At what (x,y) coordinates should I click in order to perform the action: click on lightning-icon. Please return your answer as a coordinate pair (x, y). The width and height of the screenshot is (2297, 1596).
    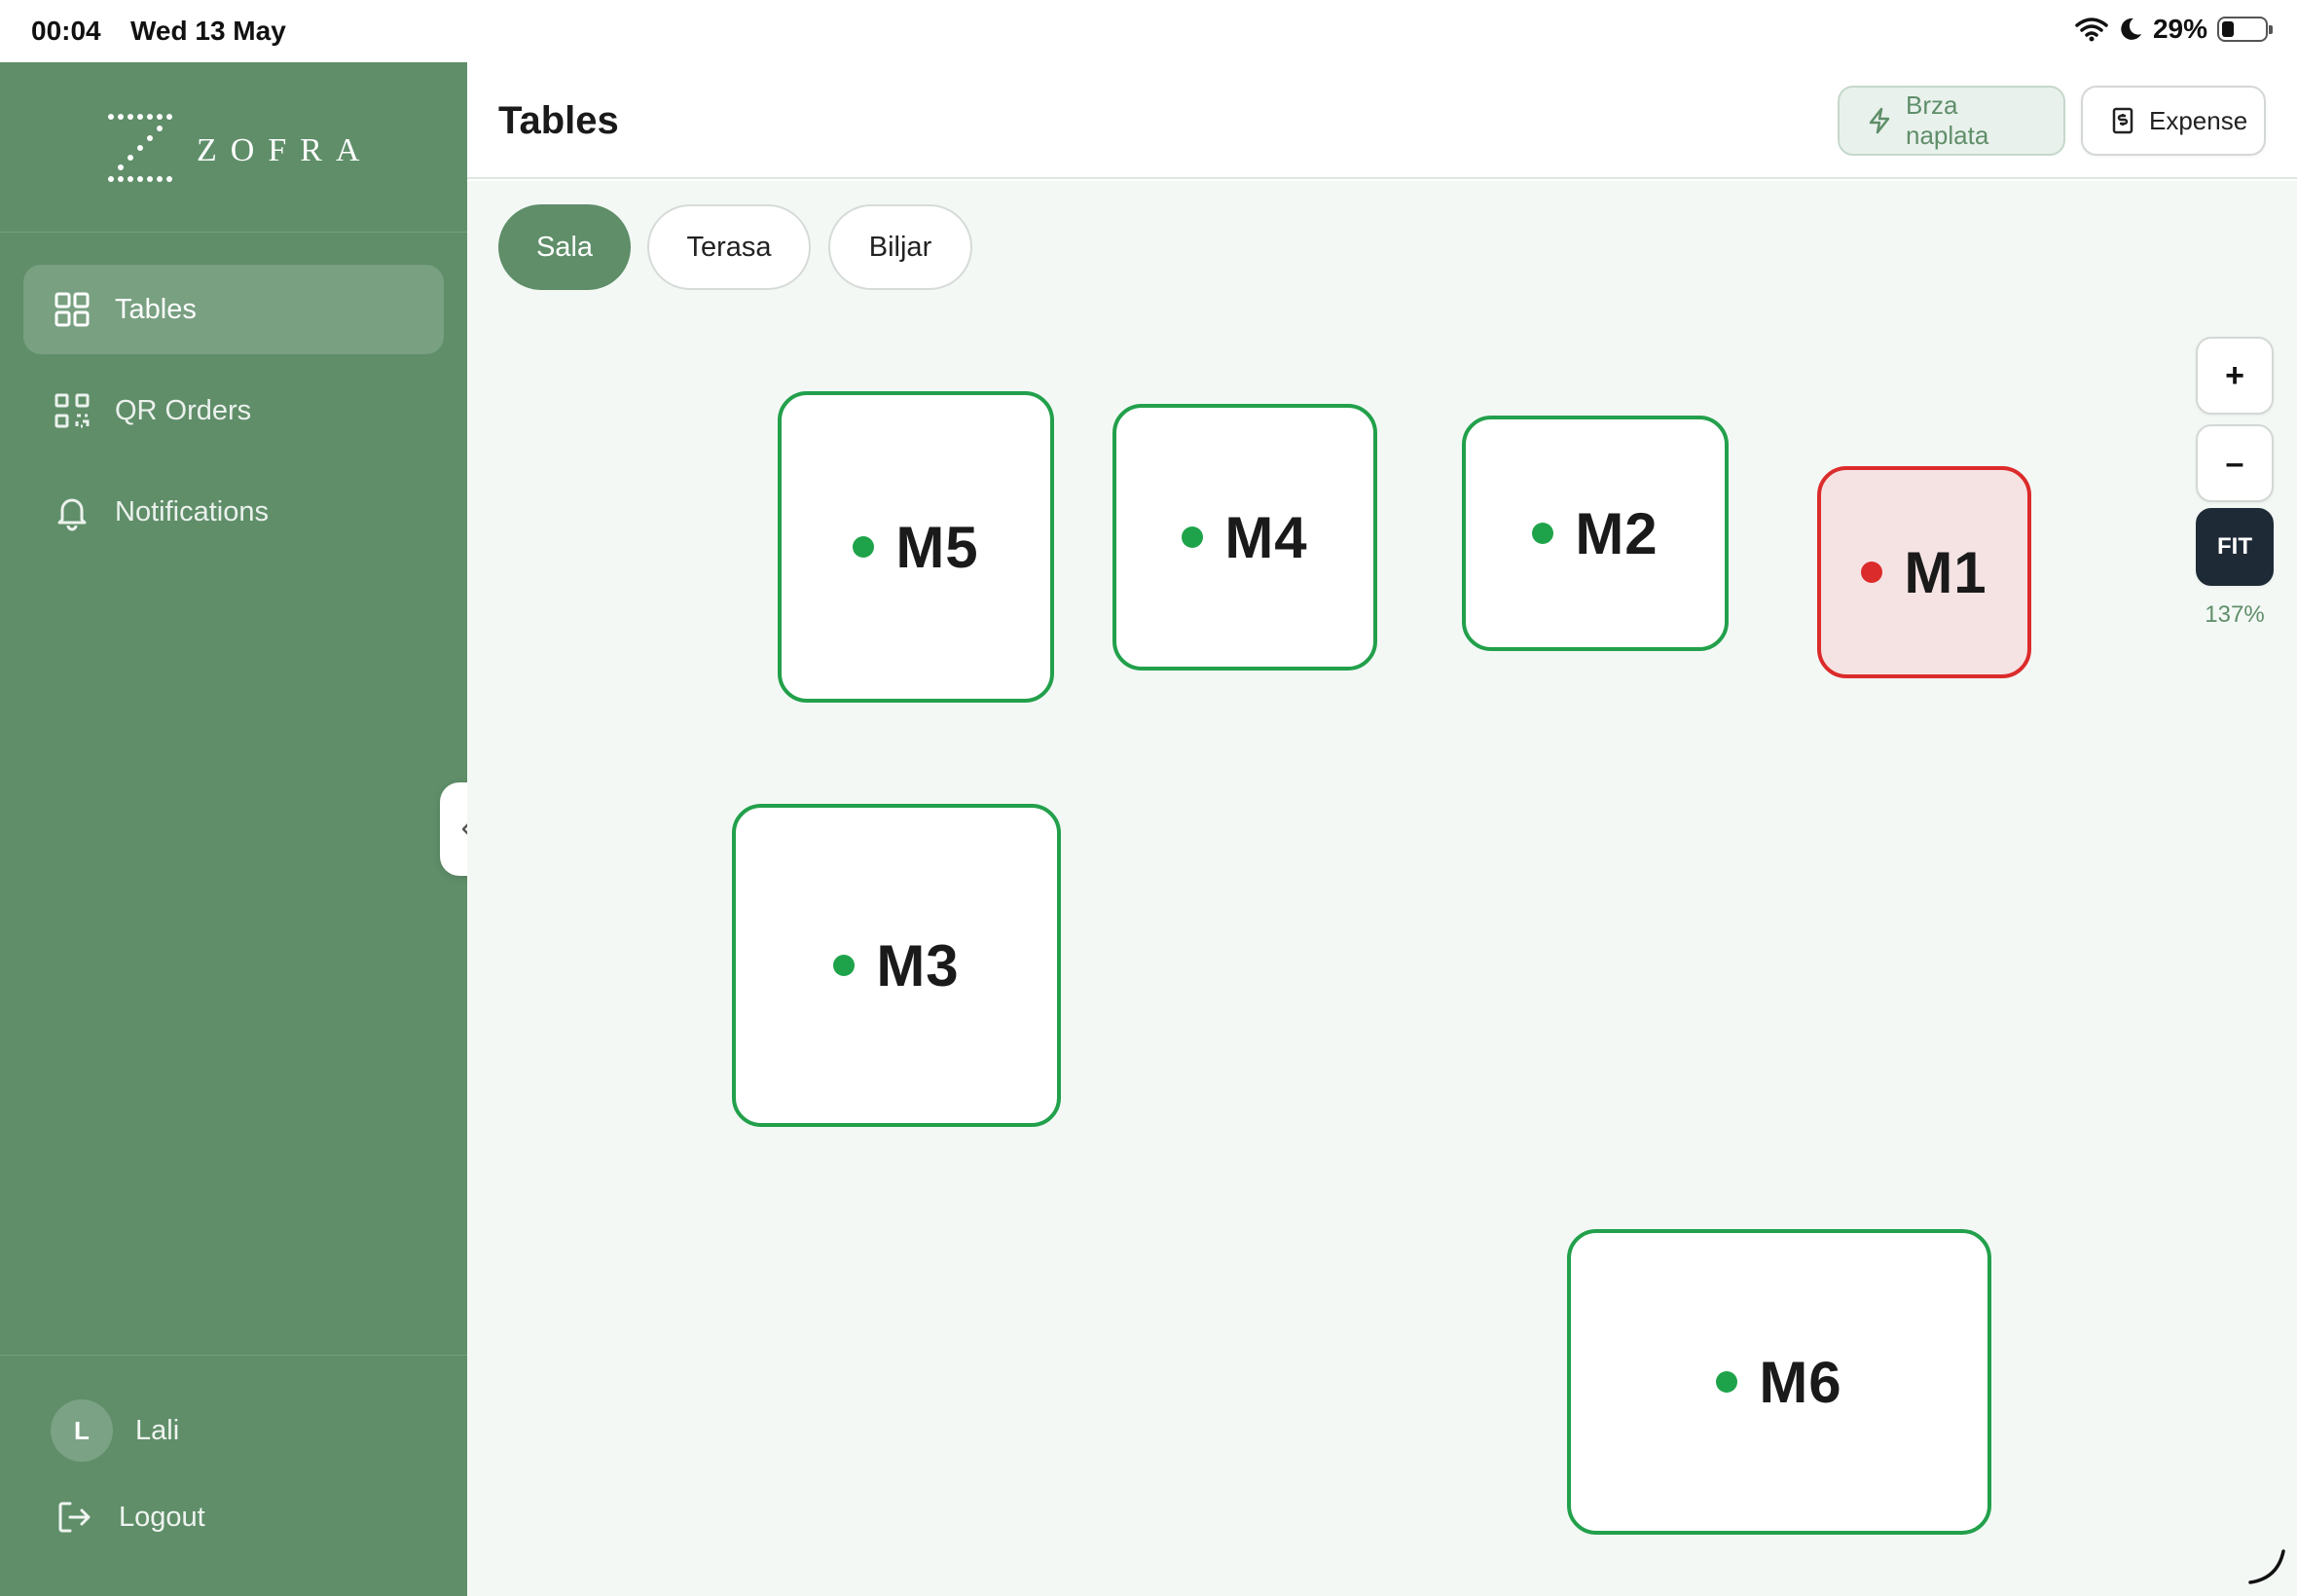
    Looking at the image, I should click on (1879, 120).